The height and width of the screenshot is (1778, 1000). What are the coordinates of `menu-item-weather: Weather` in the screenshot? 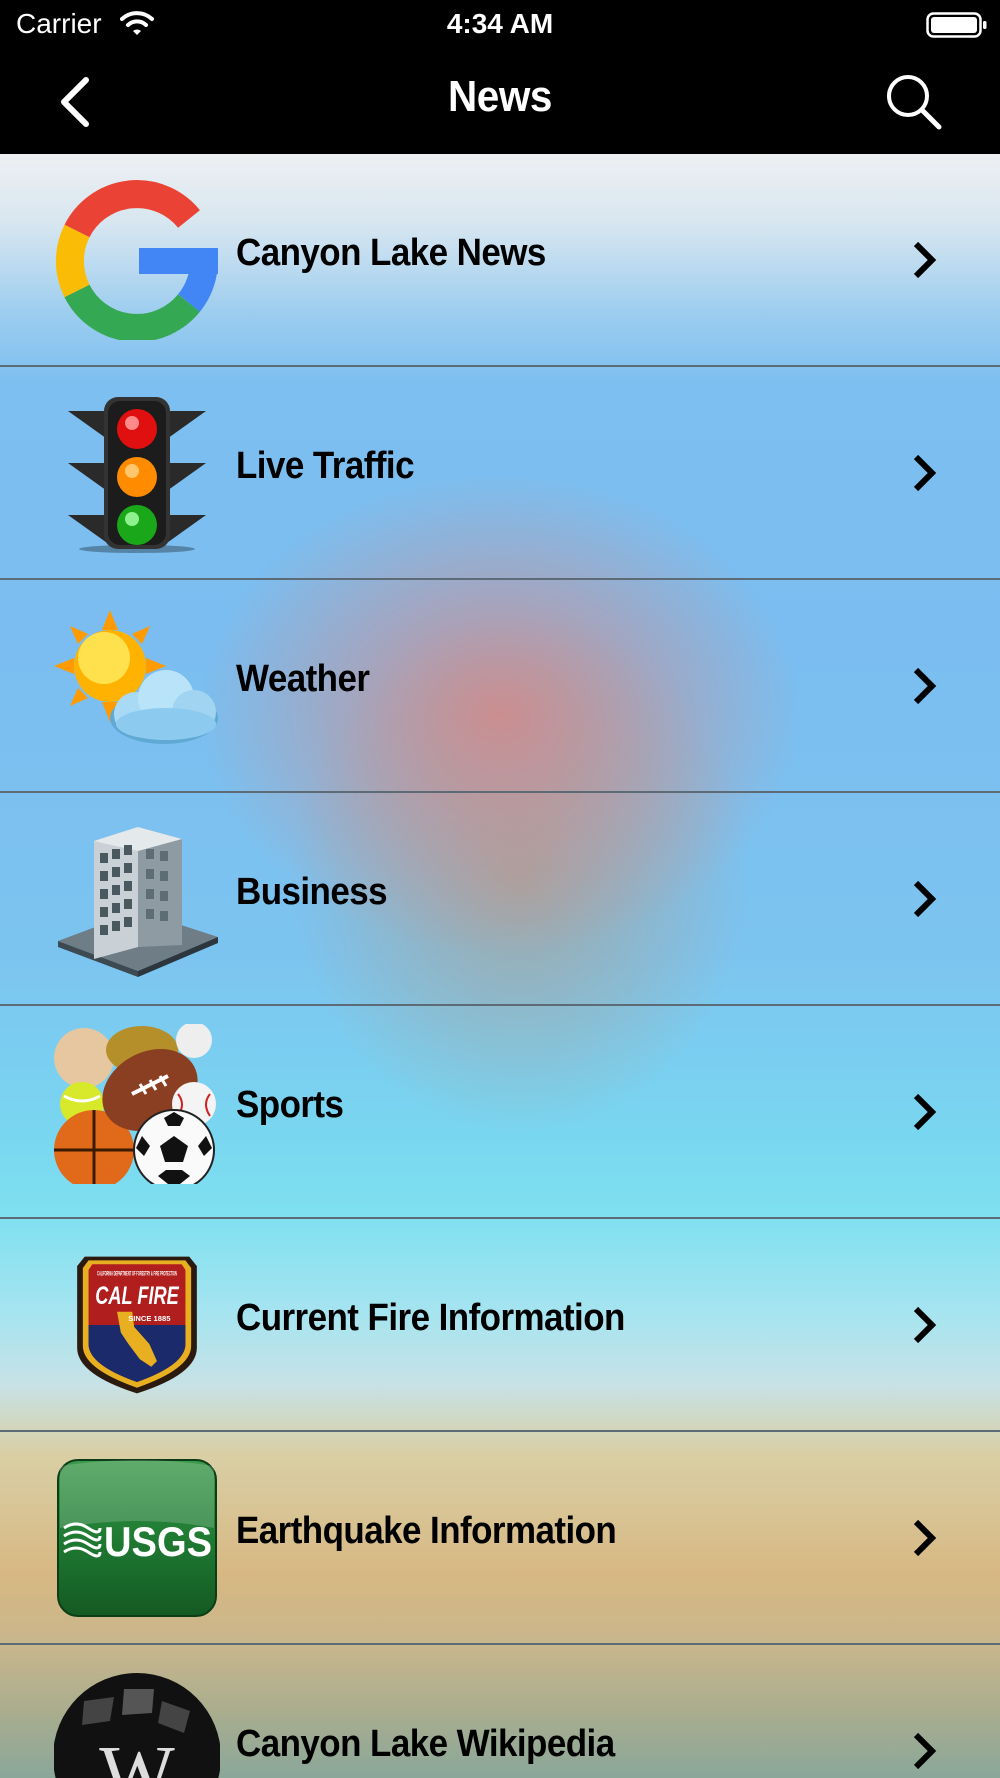 It's located at (500, 686).